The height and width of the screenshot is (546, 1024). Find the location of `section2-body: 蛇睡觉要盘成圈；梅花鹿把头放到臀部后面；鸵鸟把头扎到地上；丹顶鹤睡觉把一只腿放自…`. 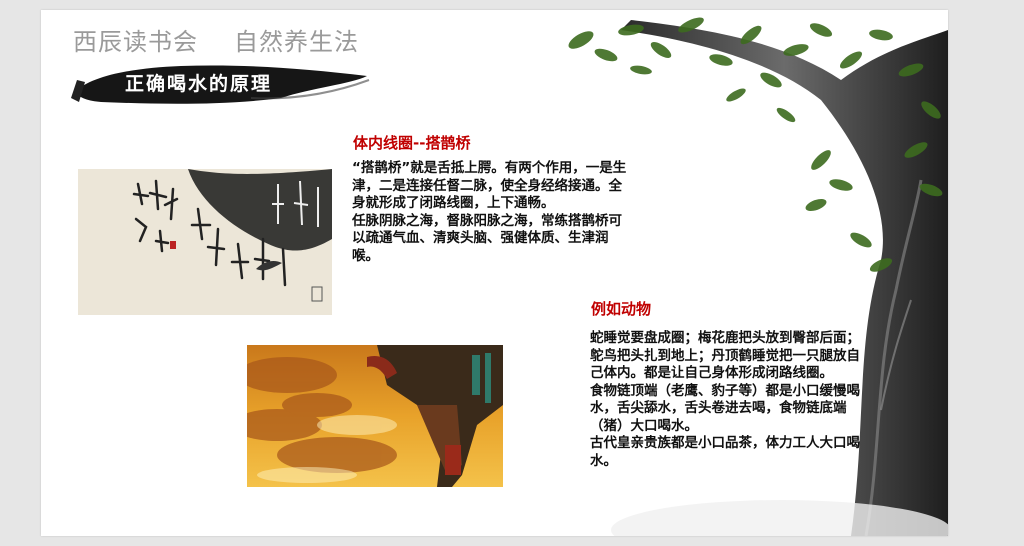

section2-body: 蛇睡觉要盘成圈；梅花鹿把头放到臀部后面；鸵鸟把头扎到地上；丹顶鹤睡觉把一只腿放自… is located at coordinates (726, 400).